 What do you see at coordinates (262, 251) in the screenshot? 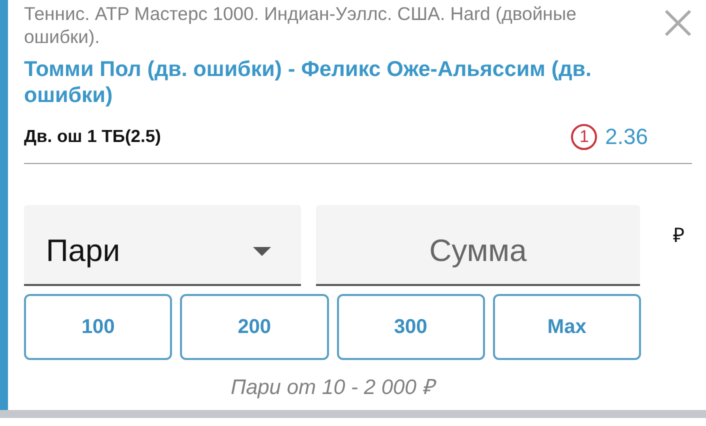
I see `caret-icon` at bounding box center [262, 251].